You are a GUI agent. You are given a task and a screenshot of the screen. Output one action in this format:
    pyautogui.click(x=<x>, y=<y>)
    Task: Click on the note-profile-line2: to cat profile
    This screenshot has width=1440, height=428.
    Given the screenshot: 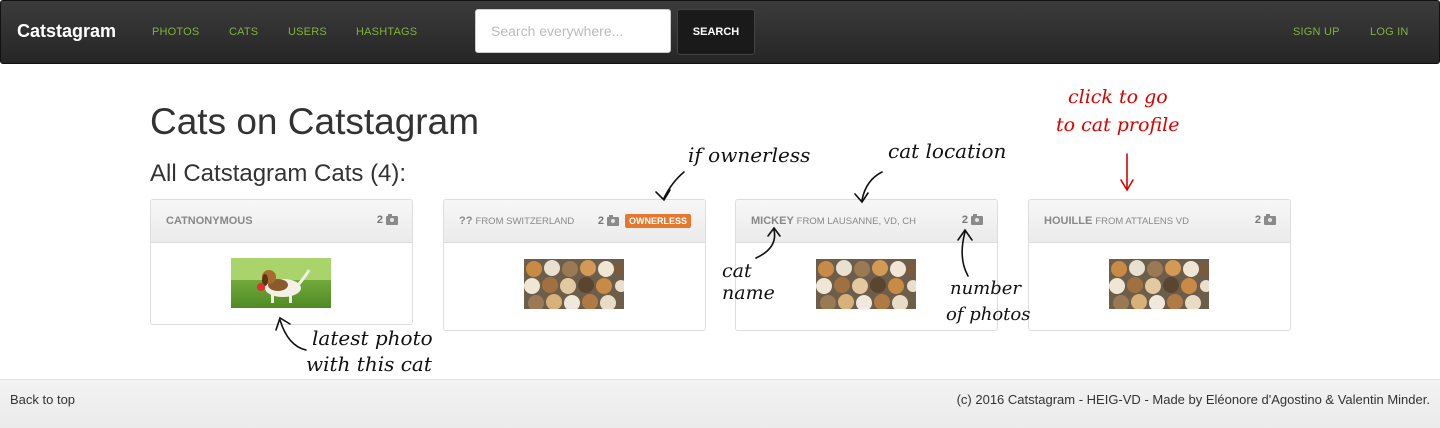 What is the action you would take?
    pyautogui.click(x=1118, y=125)
    